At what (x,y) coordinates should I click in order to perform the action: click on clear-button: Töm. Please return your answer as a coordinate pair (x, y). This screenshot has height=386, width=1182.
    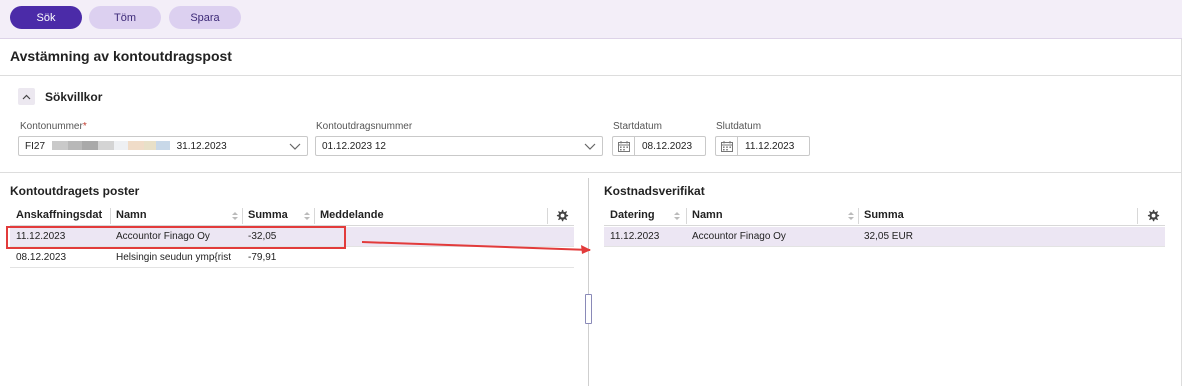
    Looking at the image, I should click on (125, 17).